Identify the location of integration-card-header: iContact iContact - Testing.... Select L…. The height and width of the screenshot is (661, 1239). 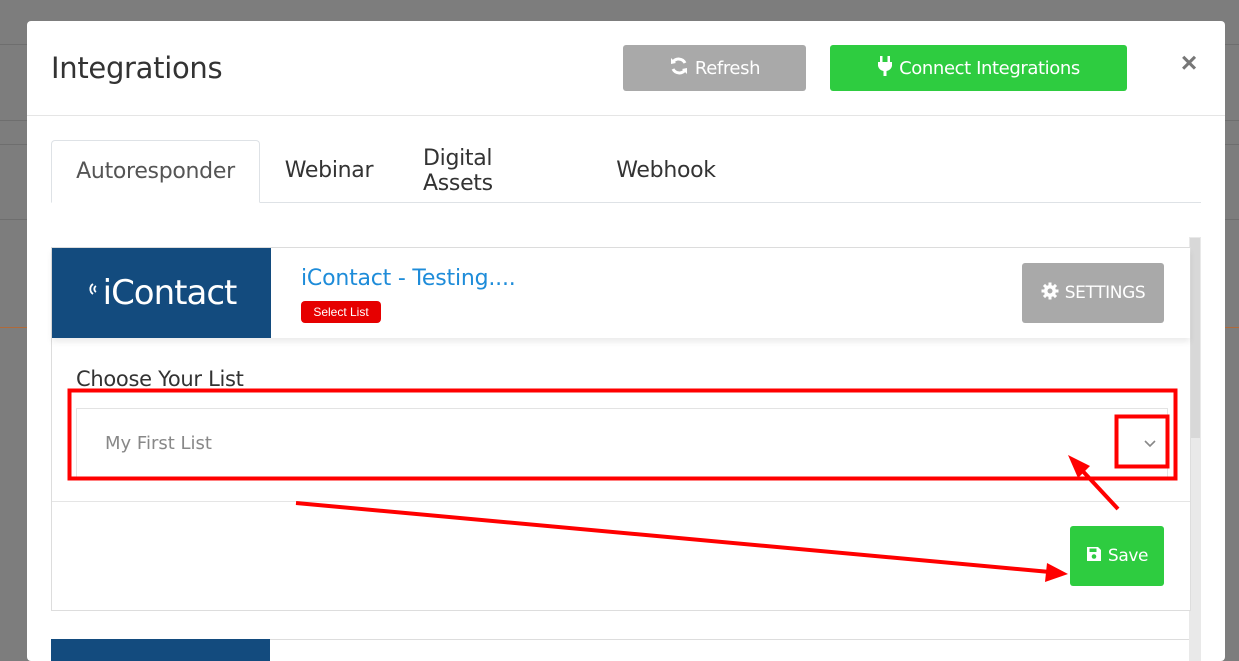
(621, 293).